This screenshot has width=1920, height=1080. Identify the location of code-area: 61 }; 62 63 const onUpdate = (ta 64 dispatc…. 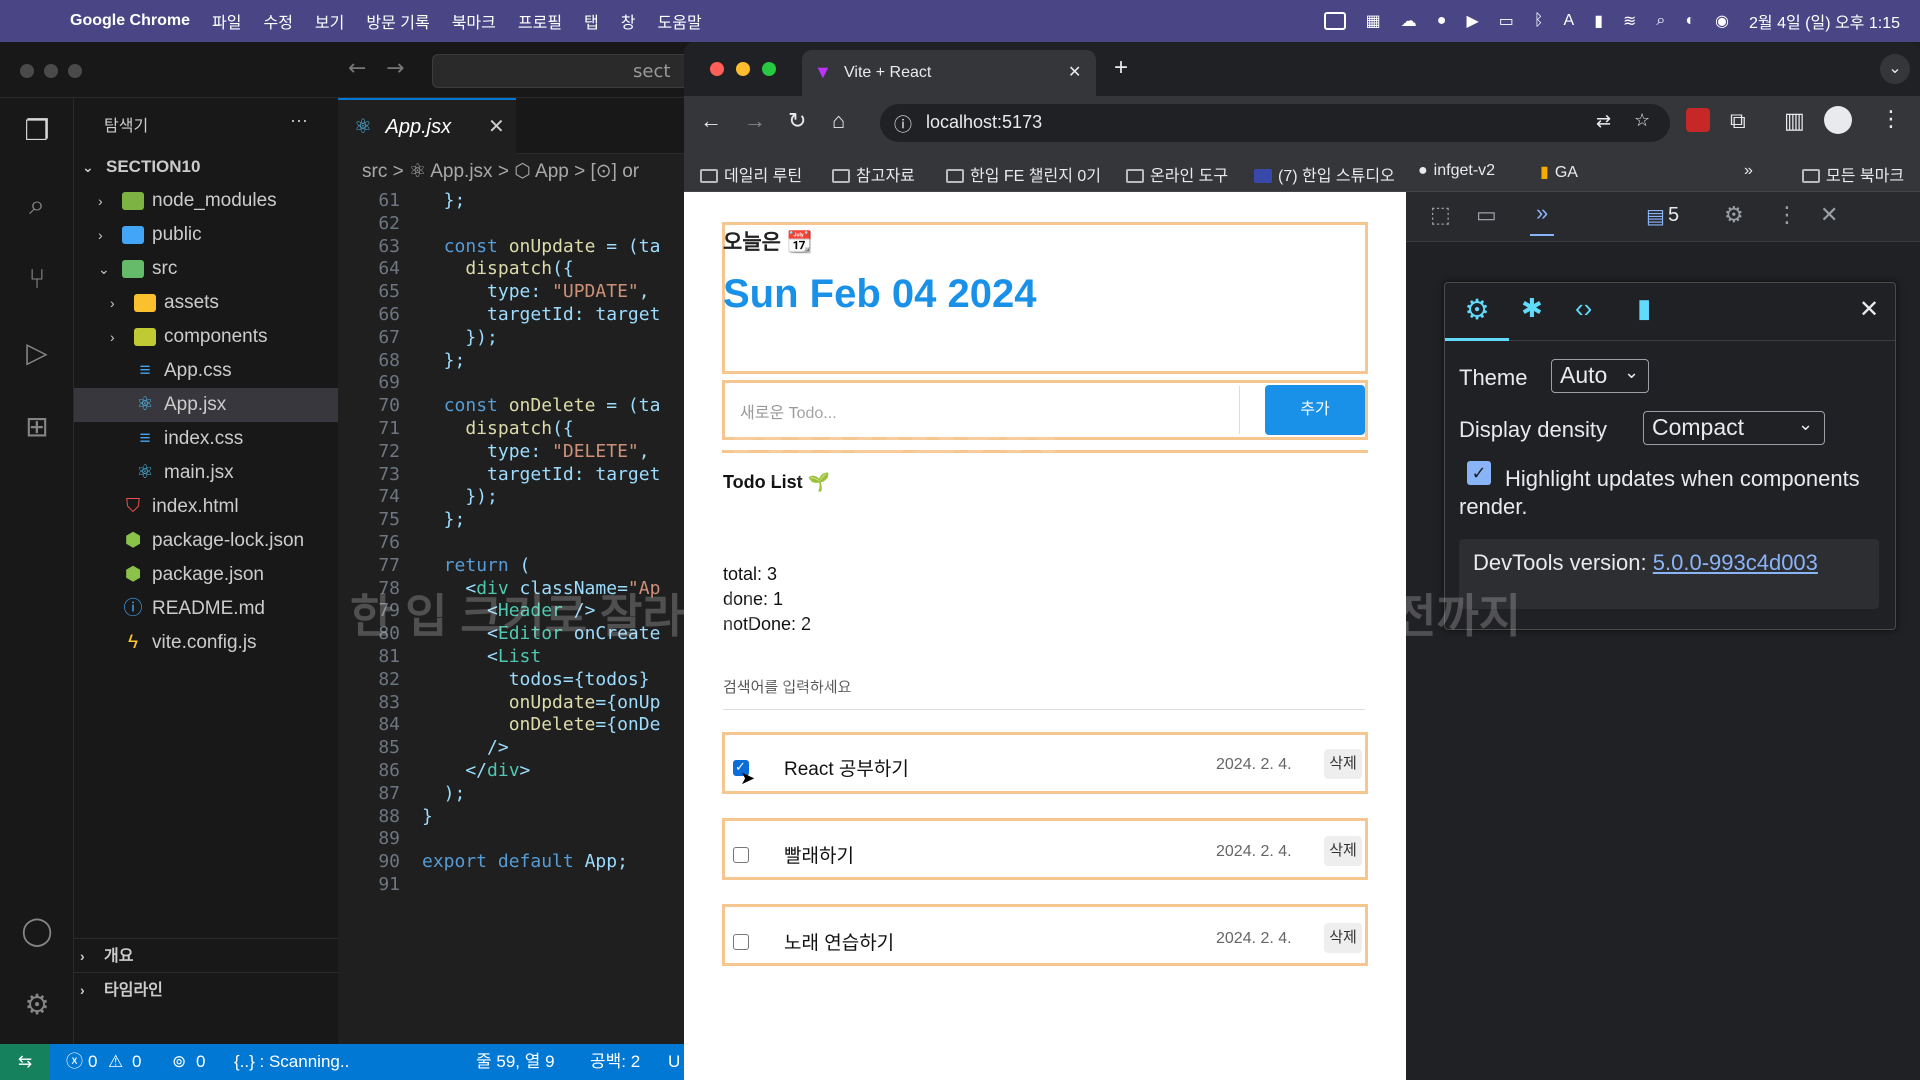
(514, 615).